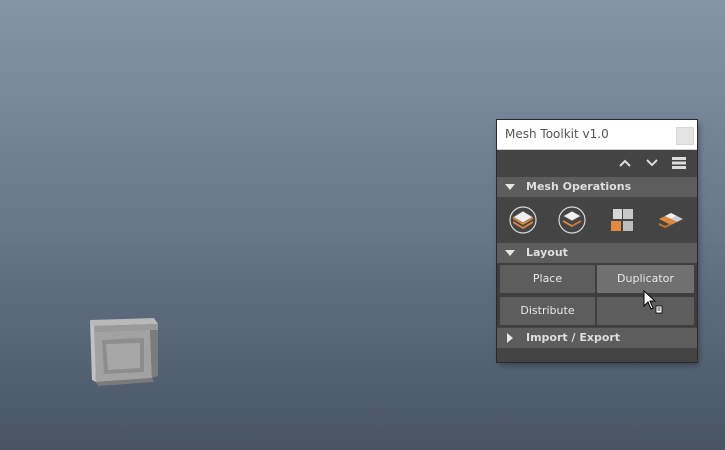 This screenshot has height=450, width=725. What do you see at coordinates (645, 311) in the screenshot?
I see `empty-slot` at bounding box center [645, 311].